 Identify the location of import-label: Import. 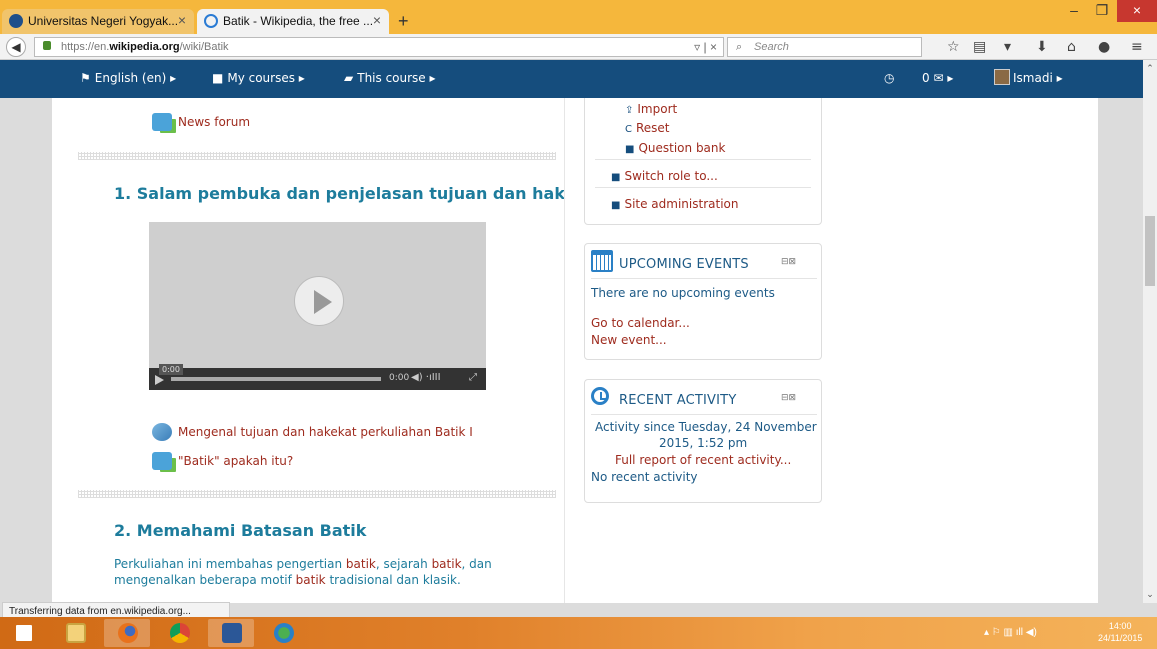
(657, 109).